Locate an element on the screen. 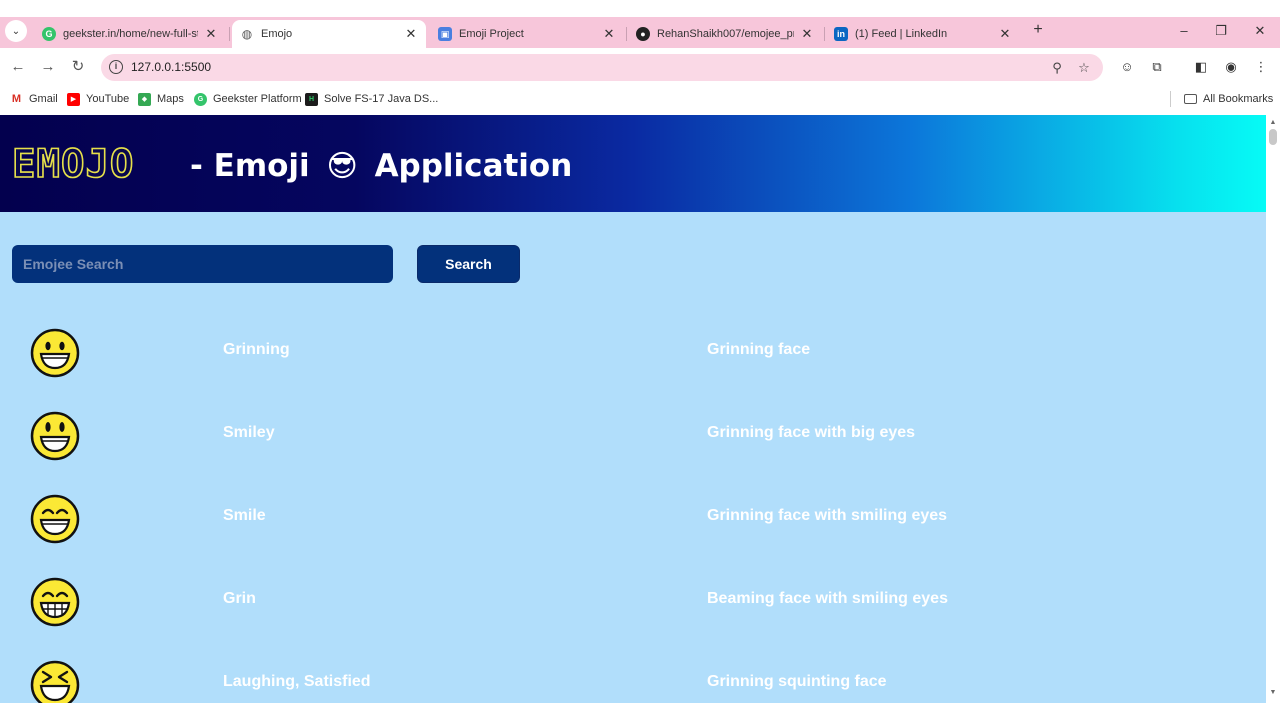  chevron-down-icon: ⌄ is located at coordinates (16, 31).